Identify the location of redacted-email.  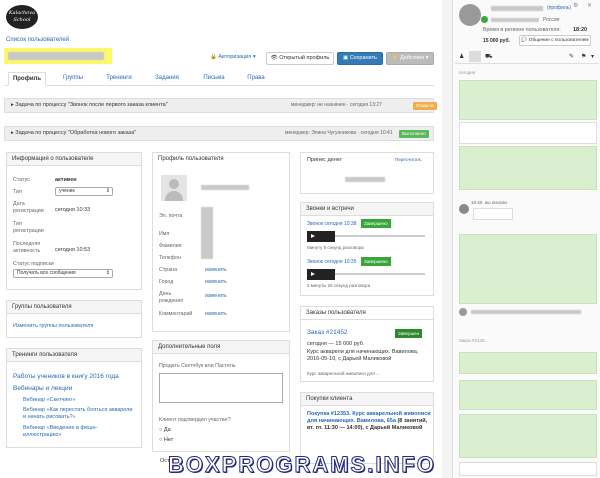
(515, 20).